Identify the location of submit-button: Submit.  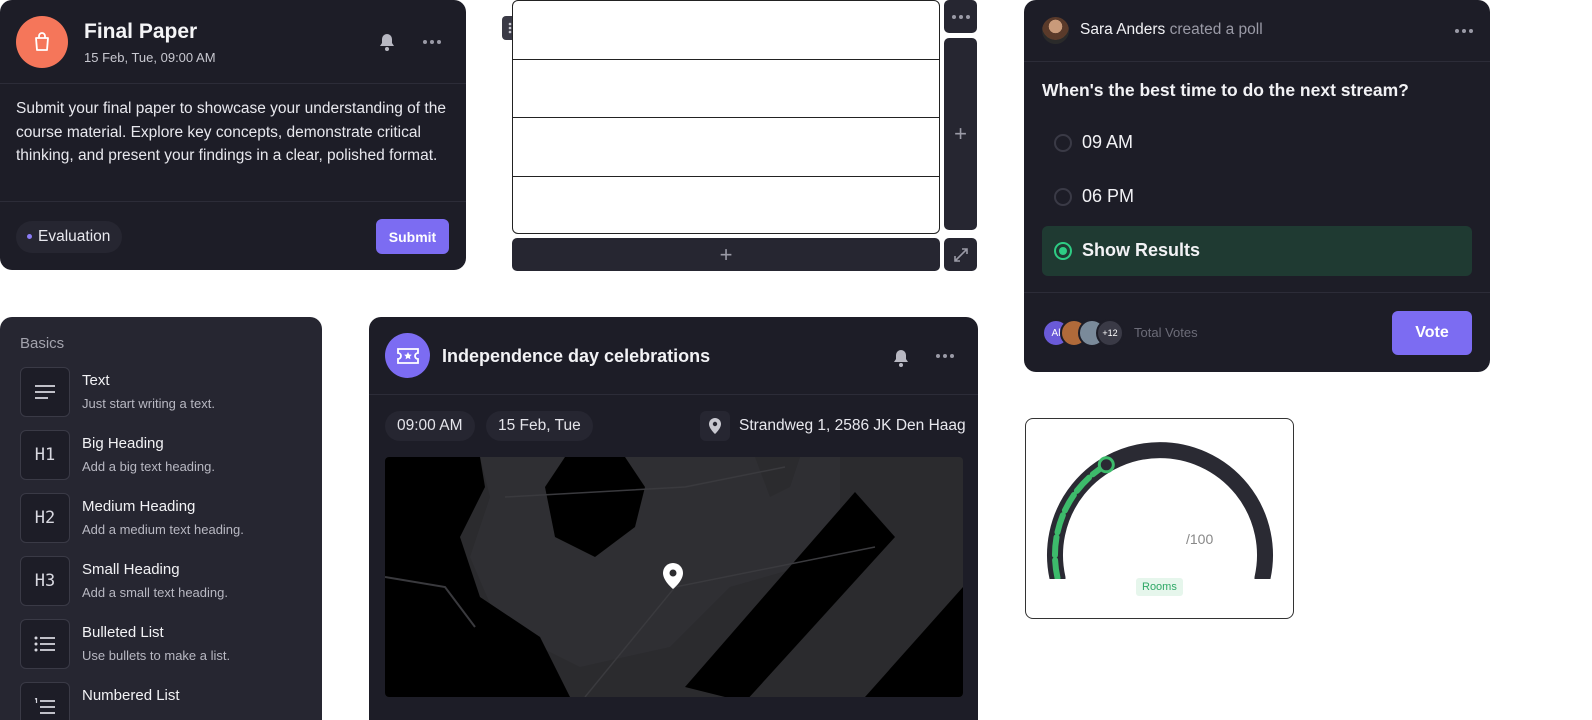
(412, 236).